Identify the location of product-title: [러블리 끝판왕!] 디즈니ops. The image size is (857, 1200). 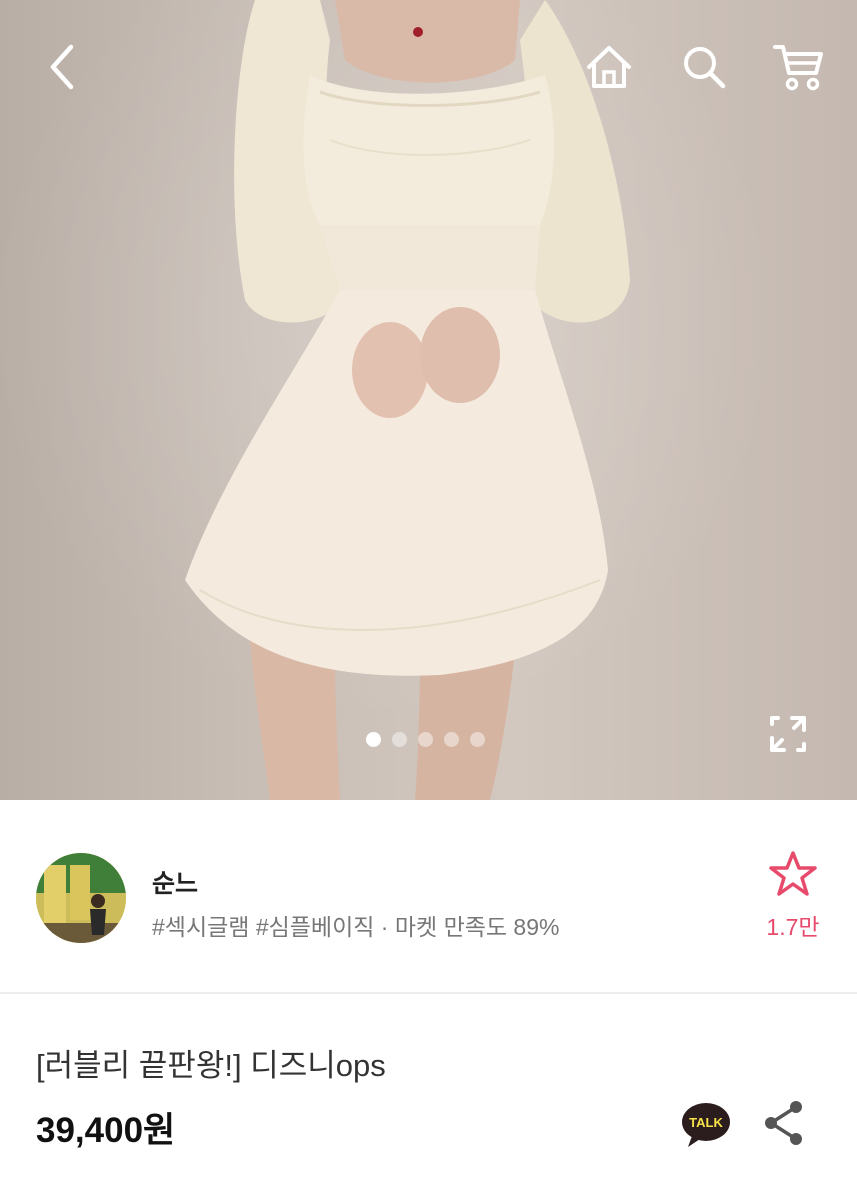
(211, 1065).